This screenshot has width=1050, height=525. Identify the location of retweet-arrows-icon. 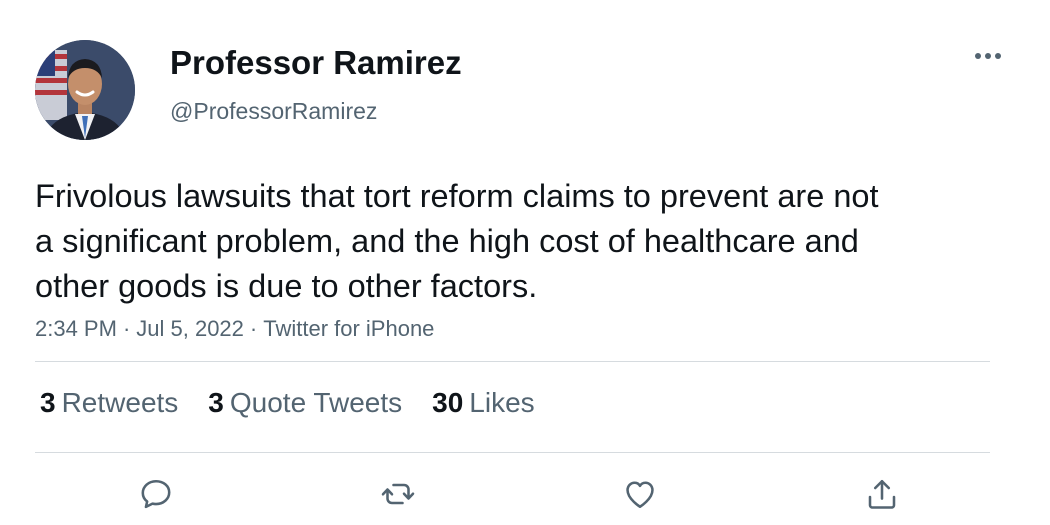
(398, 494).